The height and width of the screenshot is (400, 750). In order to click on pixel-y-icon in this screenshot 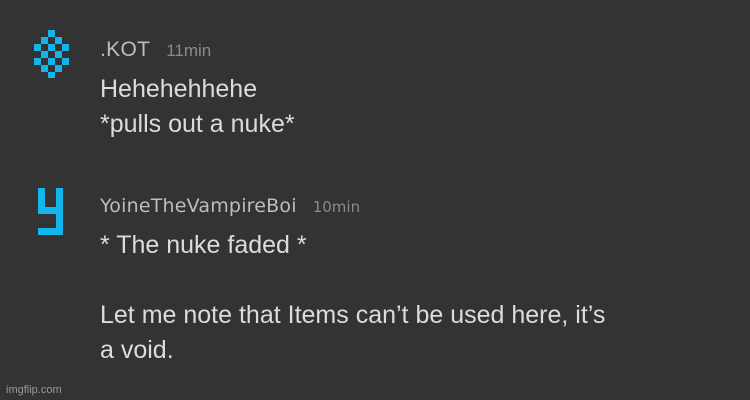, I will do `click(62, 212)`.